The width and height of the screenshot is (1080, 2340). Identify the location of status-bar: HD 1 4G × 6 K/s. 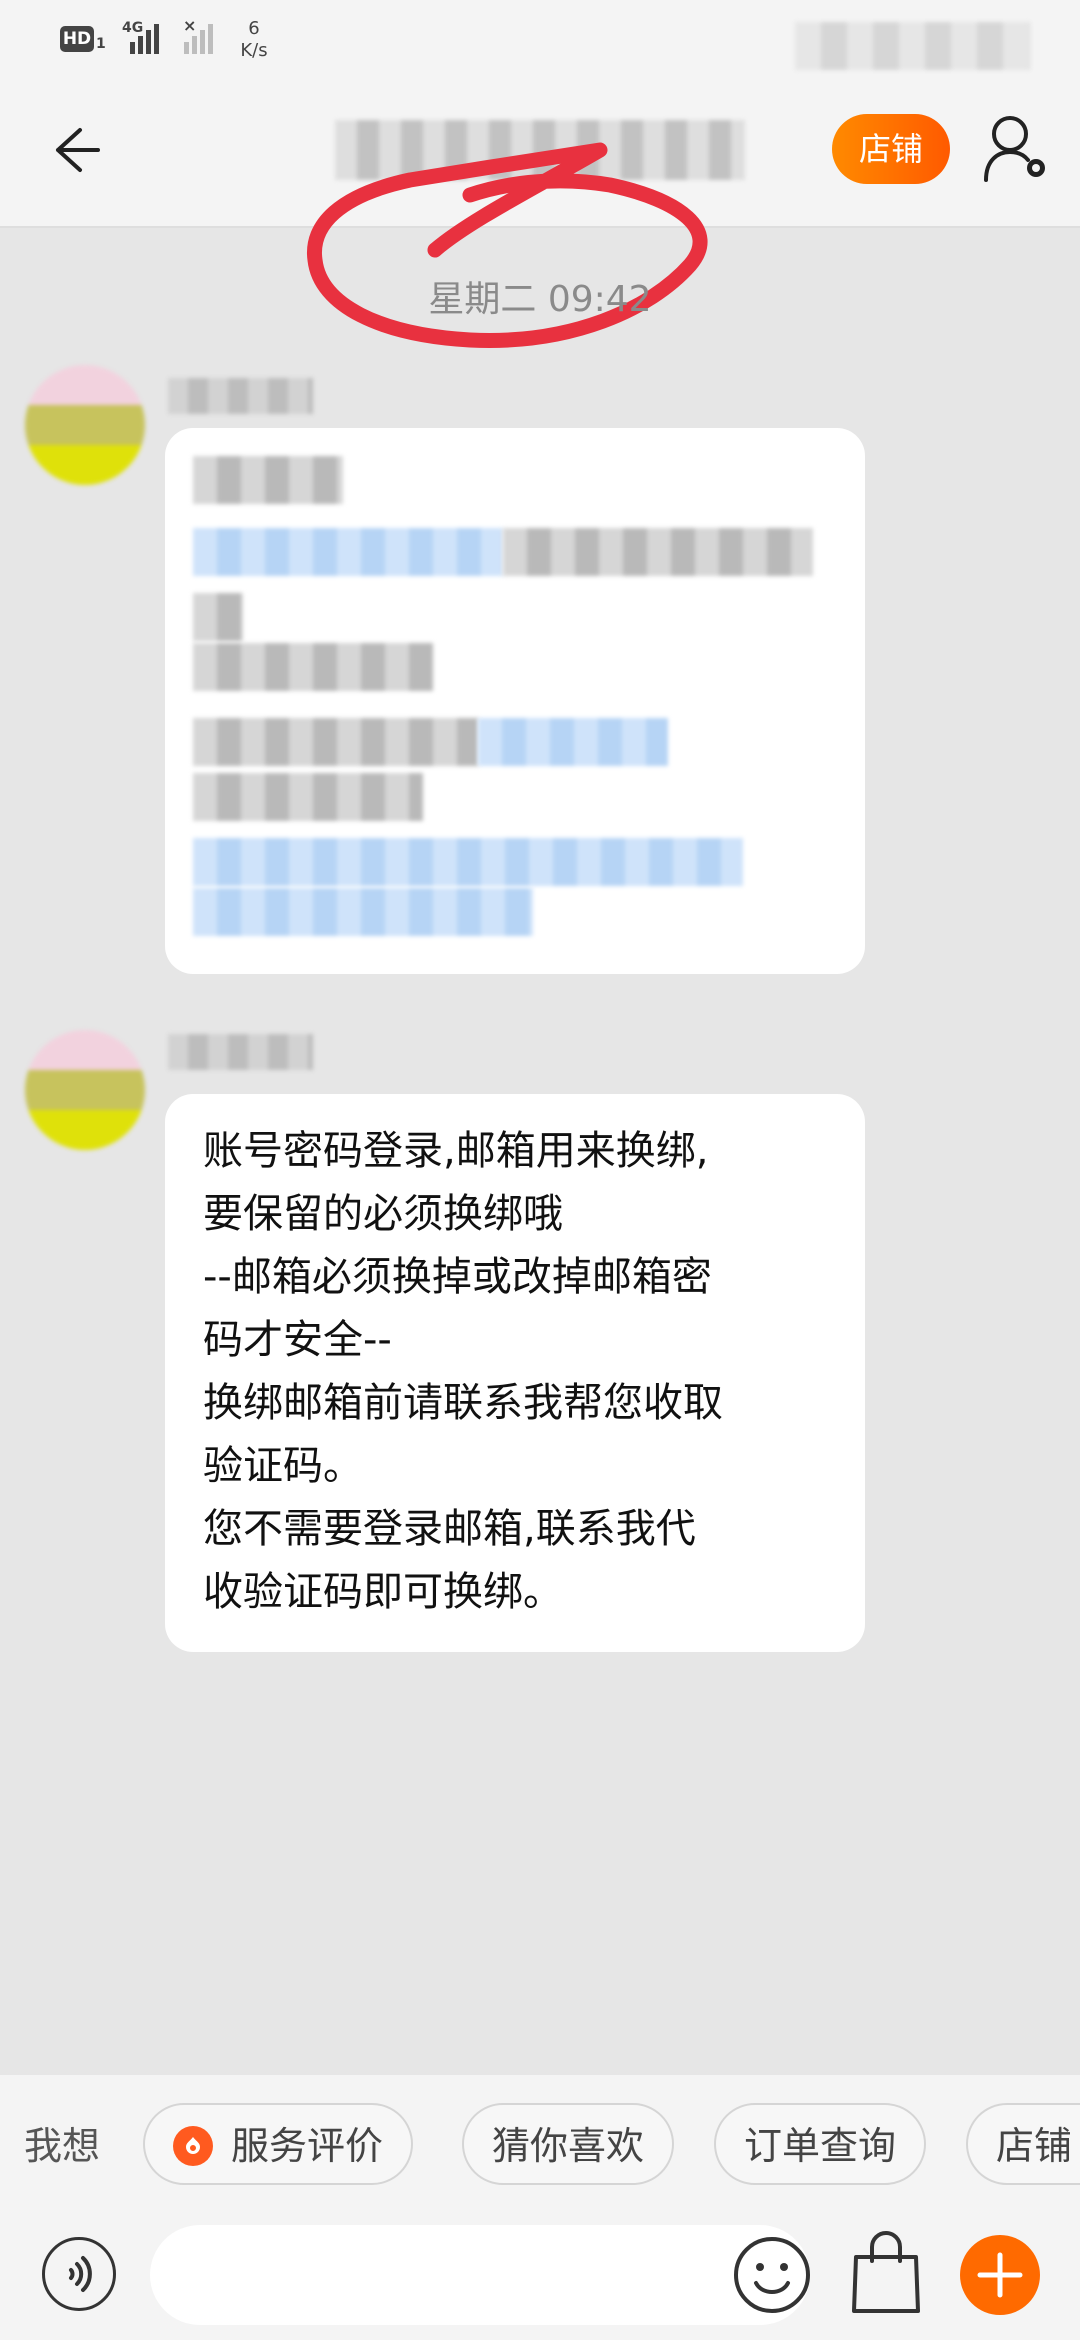
(540, 45).